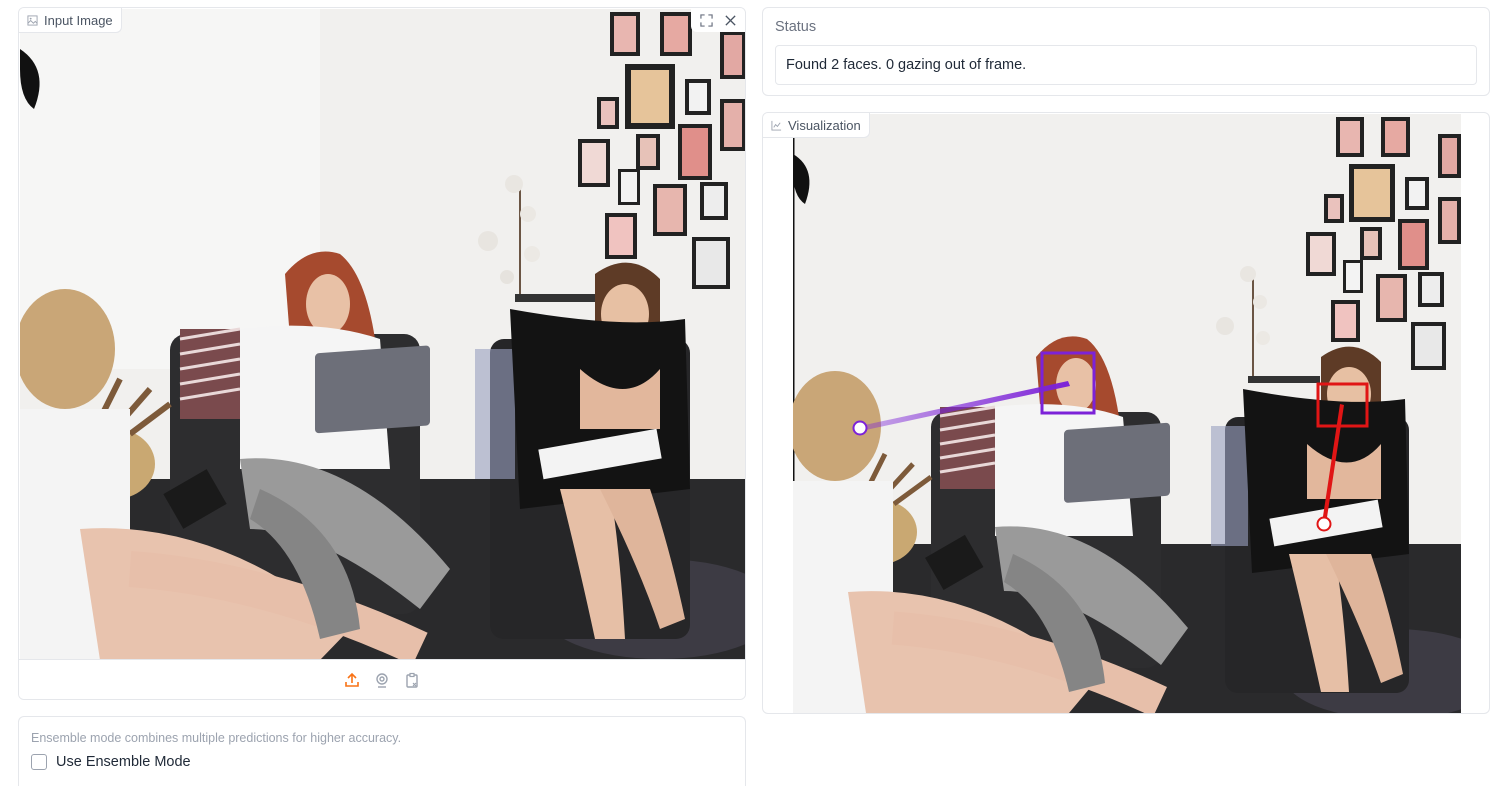 The image size is (1510, 786). I want to click on input-image-label: Input Image, so click(70, 20).